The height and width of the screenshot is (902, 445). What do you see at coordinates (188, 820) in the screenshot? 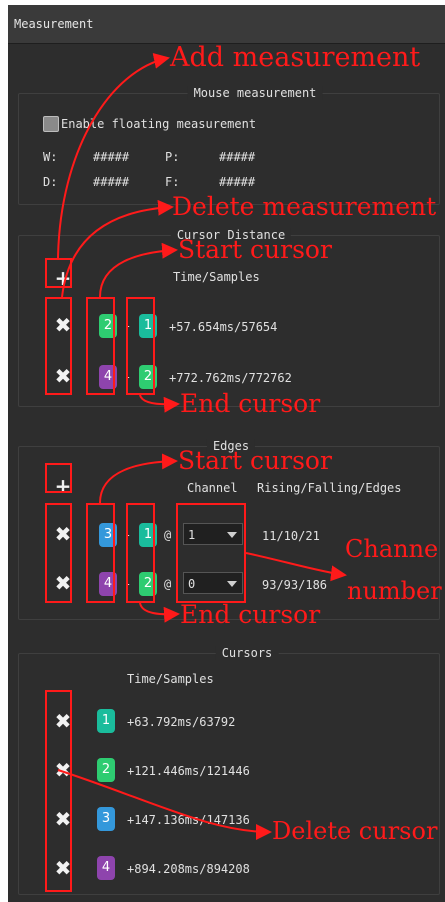
I see `cursor-value: +147.136ms/147136` at bounding box center [188, 820].